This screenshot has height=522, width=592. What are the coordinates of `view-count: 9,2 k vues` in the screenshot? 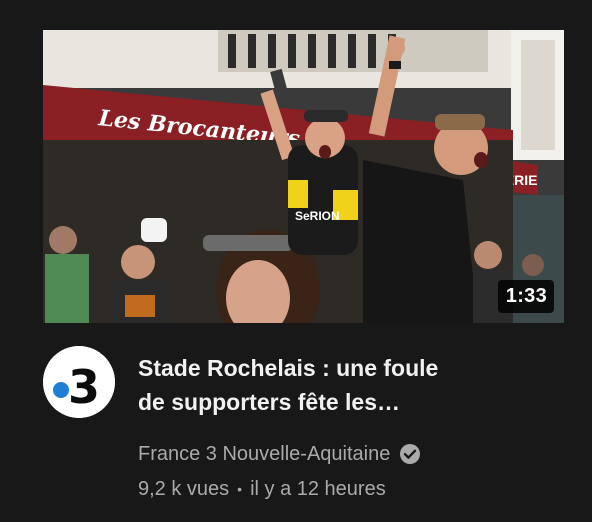 It's located at (184, 489).